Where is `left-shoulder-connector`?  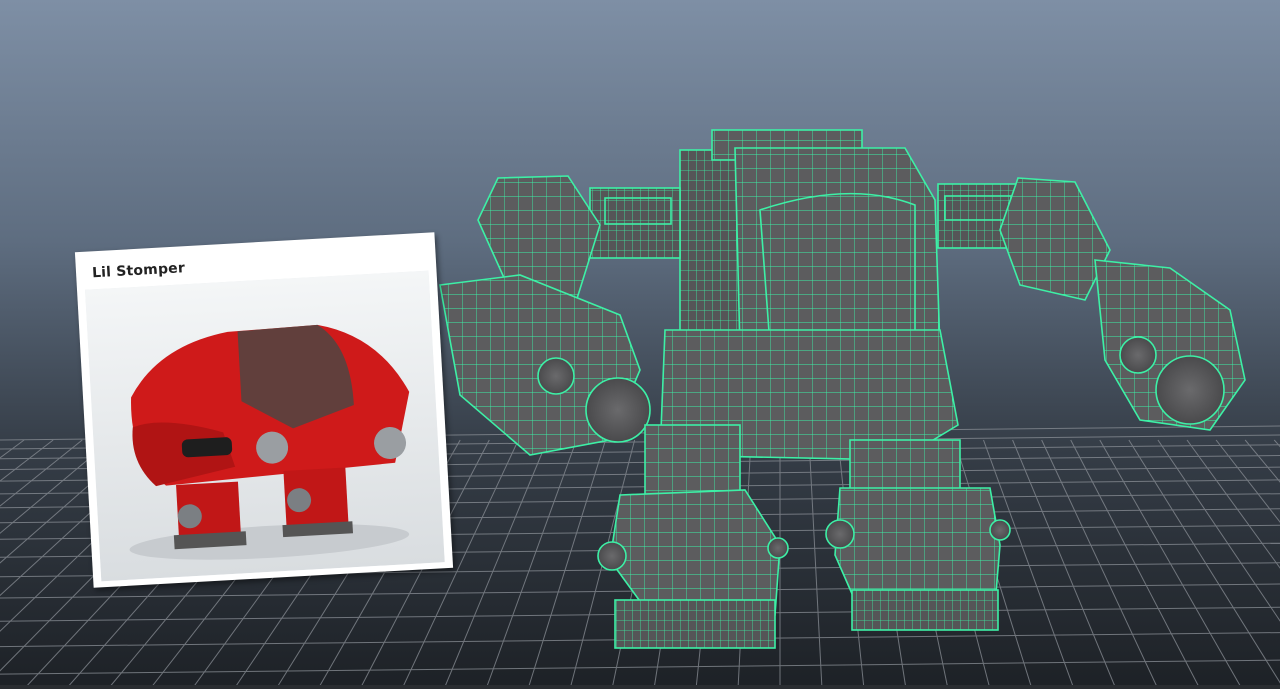 left-shoulder-connector is located at coordinates (638, 211).